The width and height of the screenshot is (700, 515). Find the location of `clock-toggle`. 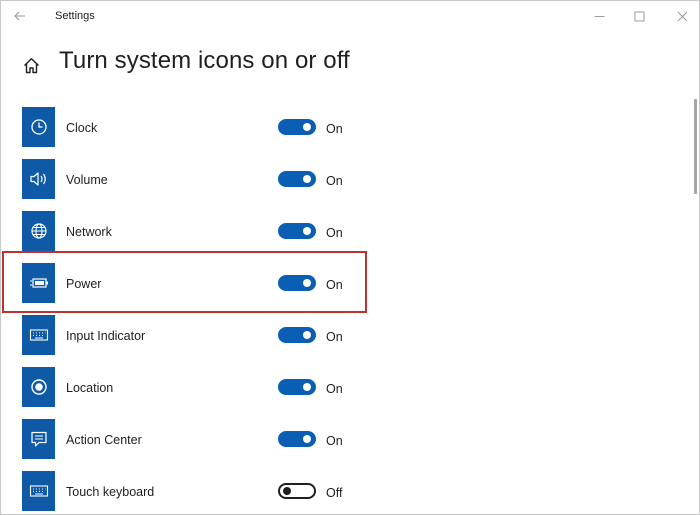

clock-toggle is located at coordinates (297, 127).